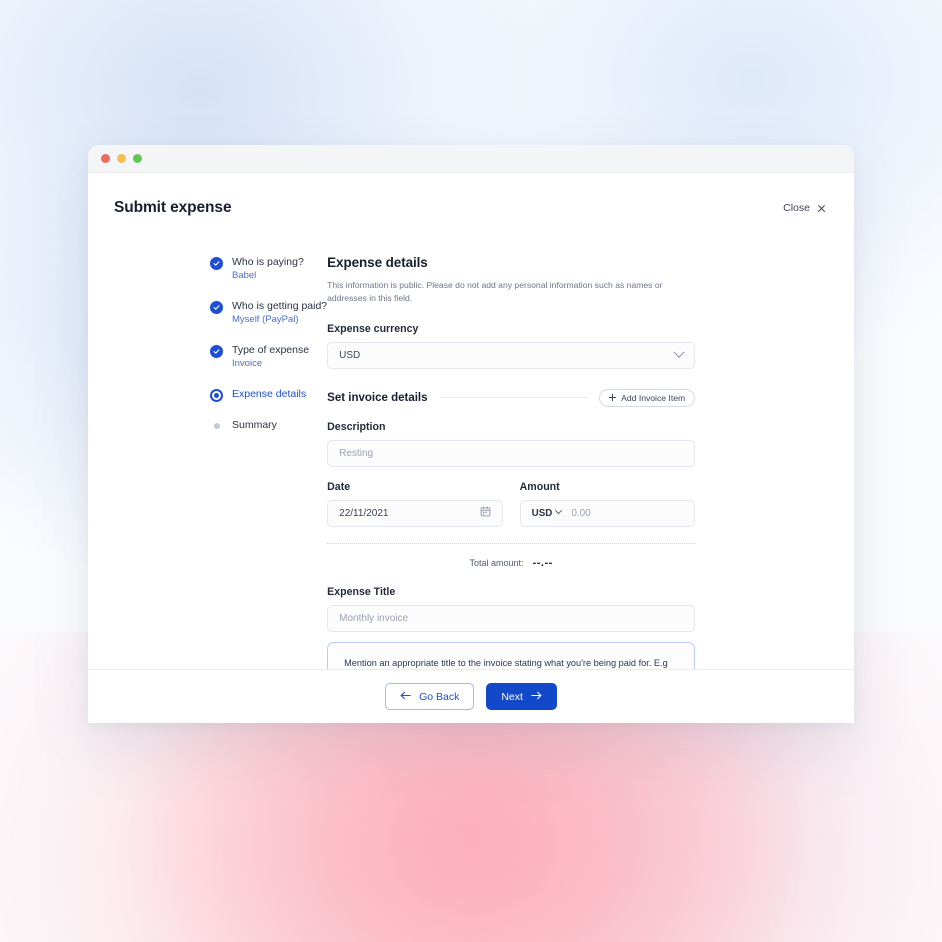 Image resolution: width=942 pixels, height=942 pixels. I want to click on amount-currency-value: USD, so click(542, 513).